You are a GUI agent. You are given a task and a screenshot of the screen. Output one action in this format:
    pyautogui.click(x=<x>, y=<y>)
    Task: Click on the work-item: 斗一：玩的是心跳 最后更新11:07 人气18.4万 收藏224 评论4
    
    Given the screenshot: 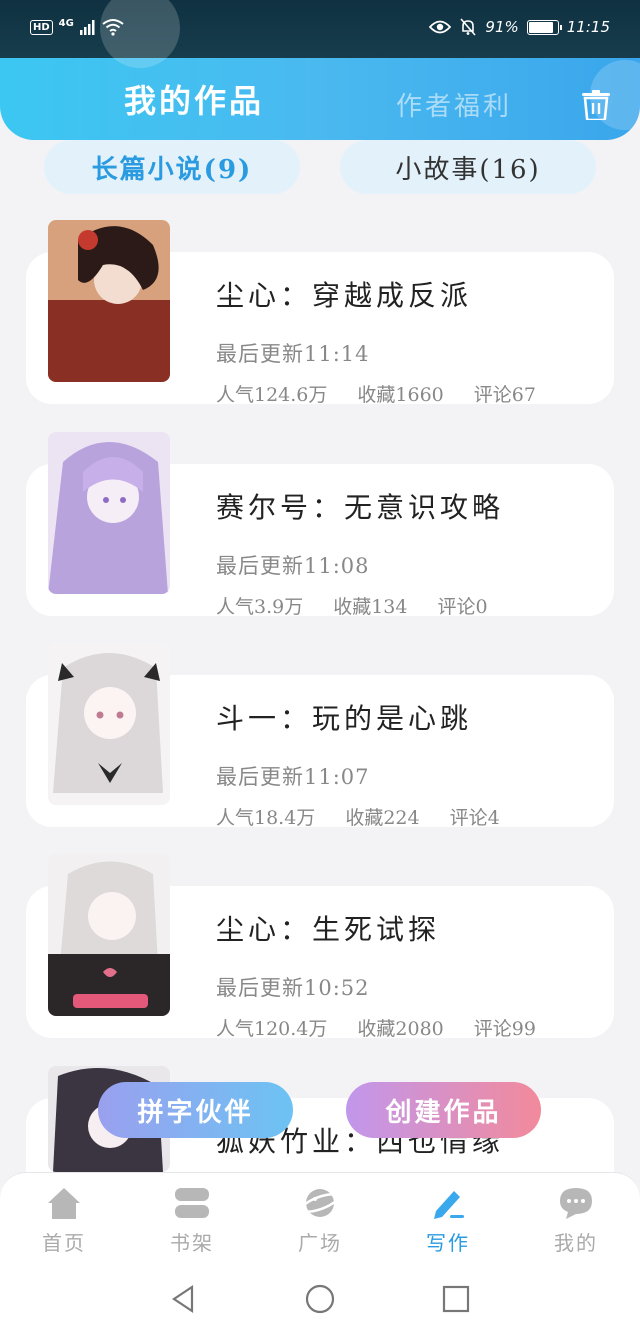 What is the action you would take?
    pyautogui.click(x=320, y=738)
    